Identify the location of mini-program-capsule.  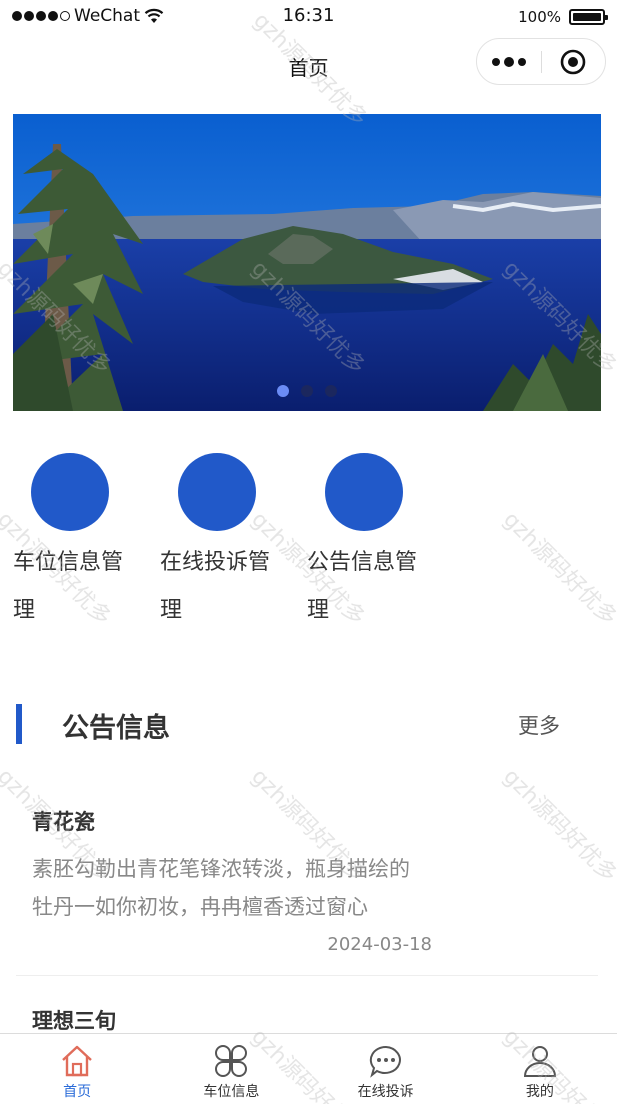
(541, 61).